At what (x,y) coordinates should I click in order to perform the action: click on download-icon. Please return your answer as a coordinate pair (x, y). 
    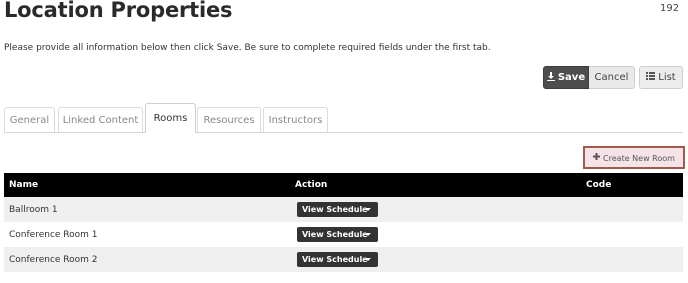
    Looking at the image, I should click on (550, 77).